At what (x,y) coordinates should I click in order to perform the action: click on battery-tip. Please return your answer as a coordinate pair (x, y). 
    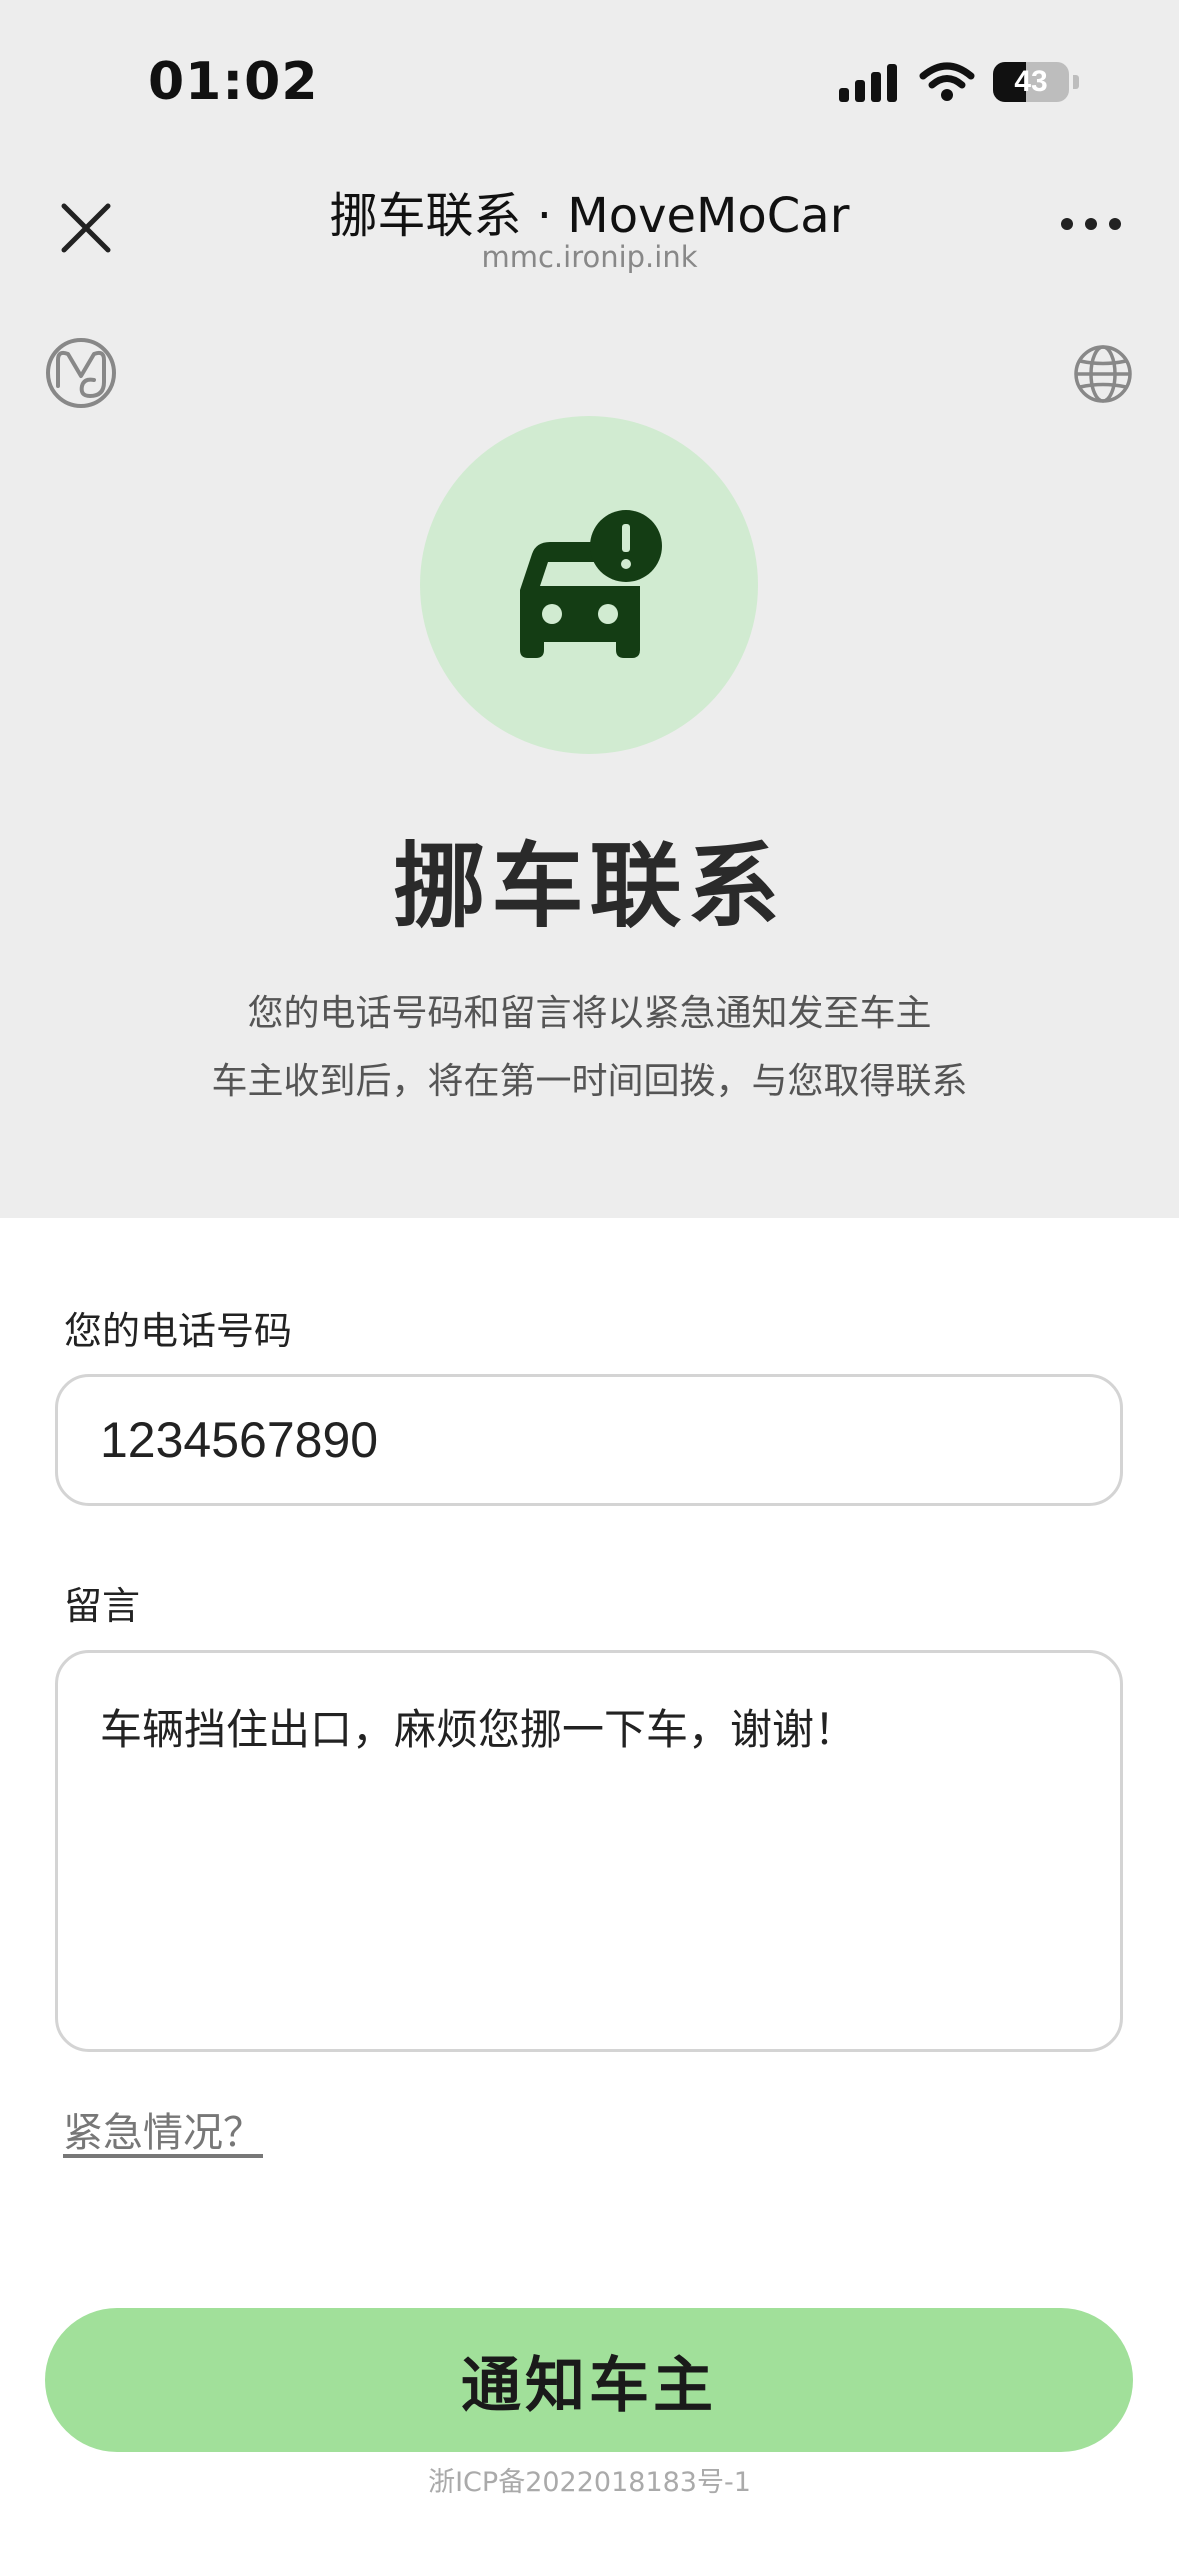
    Looking at the image, I should click on (1076, 82).